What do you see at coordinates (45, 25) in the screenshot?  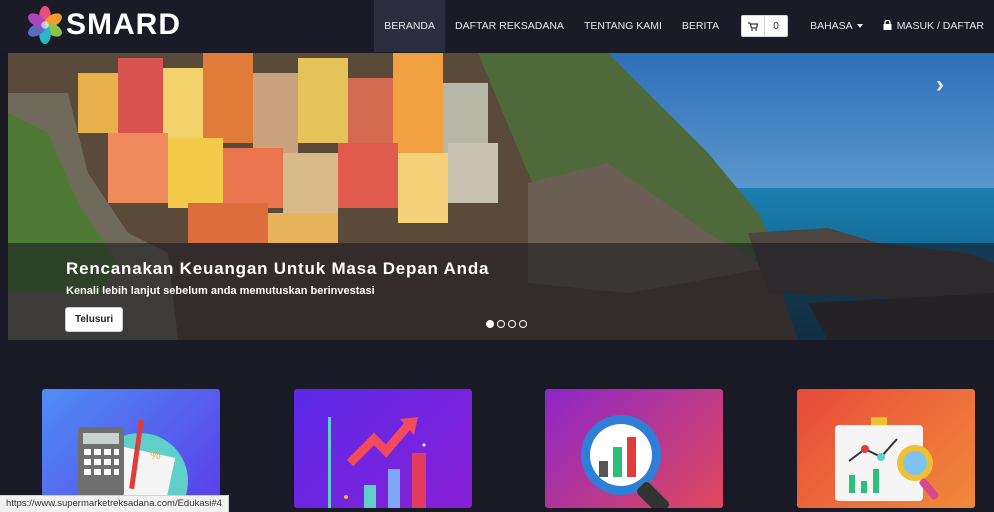 I see `lotus-logo-icon` at bounding box center [45, 25].